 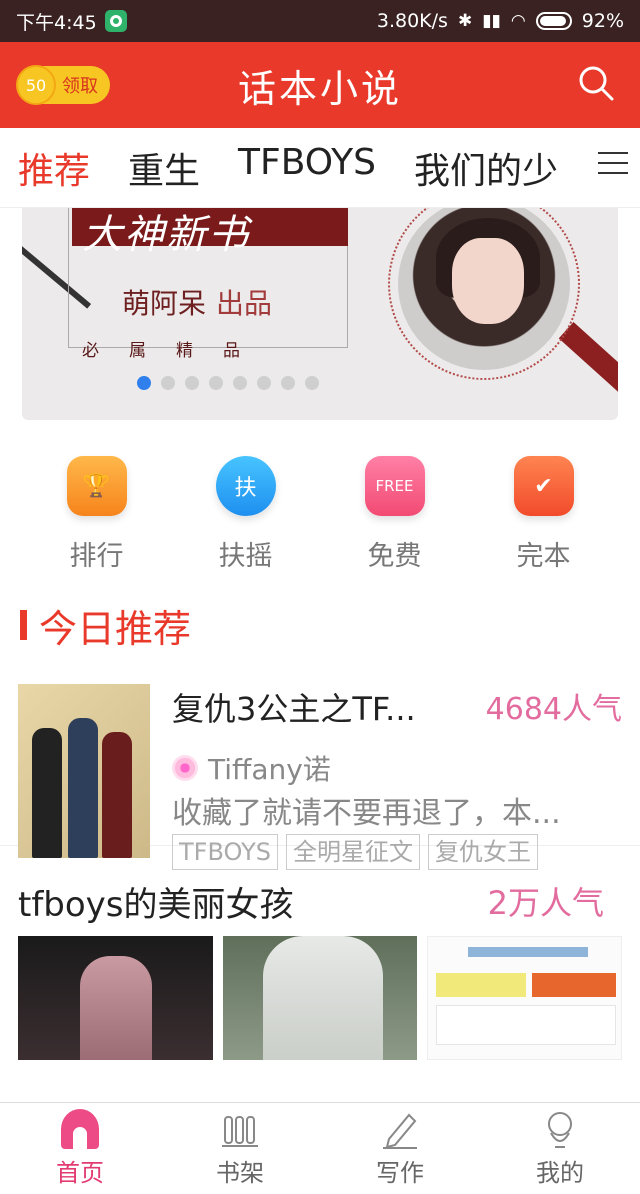 I want to click on app-header: 50 领取 话本小说, so click(x=320, y=85).